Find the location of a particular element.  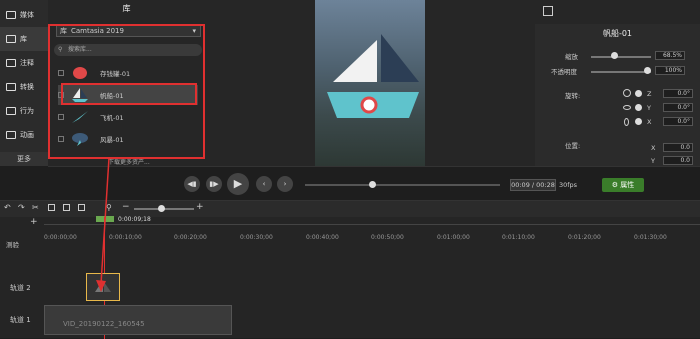

highlight-row is located at coordinates (129, 94).